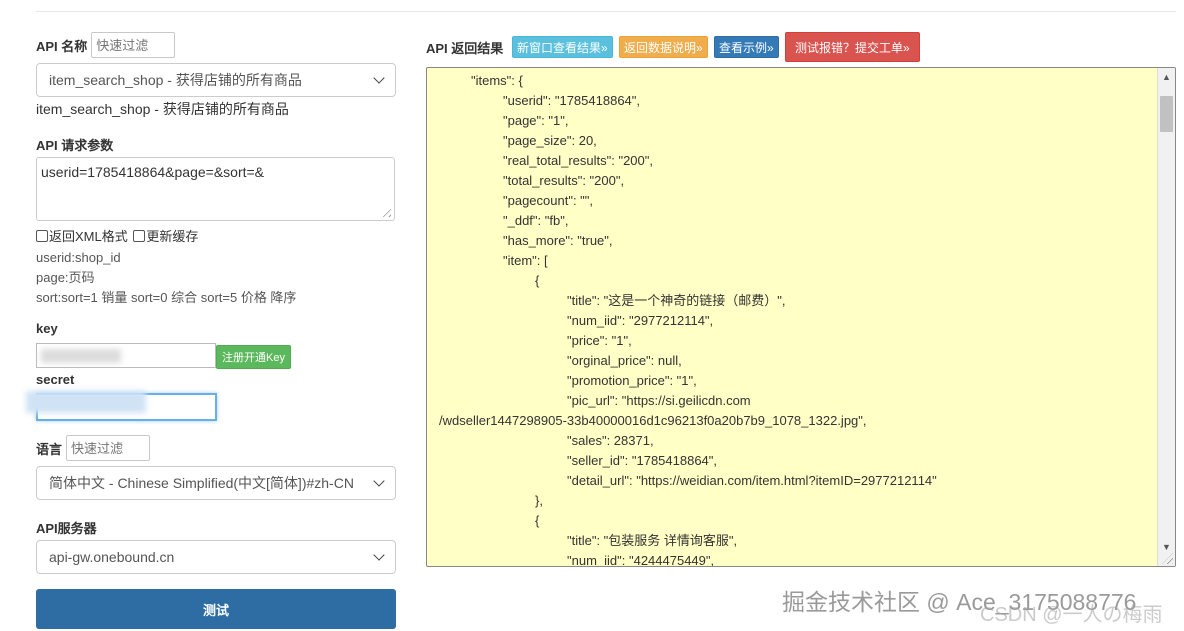 This screenshot has height=631, width=1184. What do you see at coordinates (599, 340) in the screenshot?
I see `code-line: "price": "1",` at bounding box center [599, 340].